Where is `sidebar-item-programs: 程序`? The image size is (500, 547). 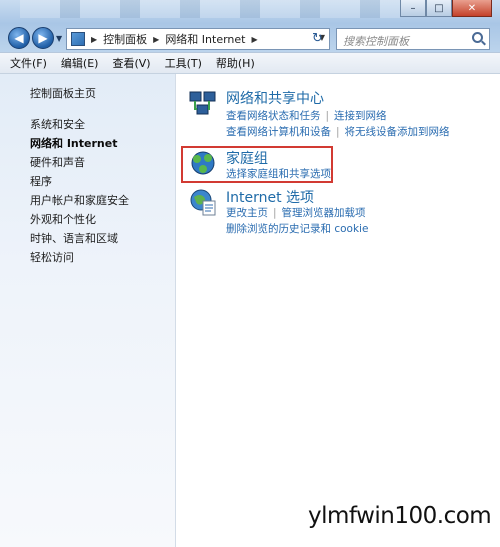 sidebar-item-programs: 程序 is located at coordinates (102, 181).